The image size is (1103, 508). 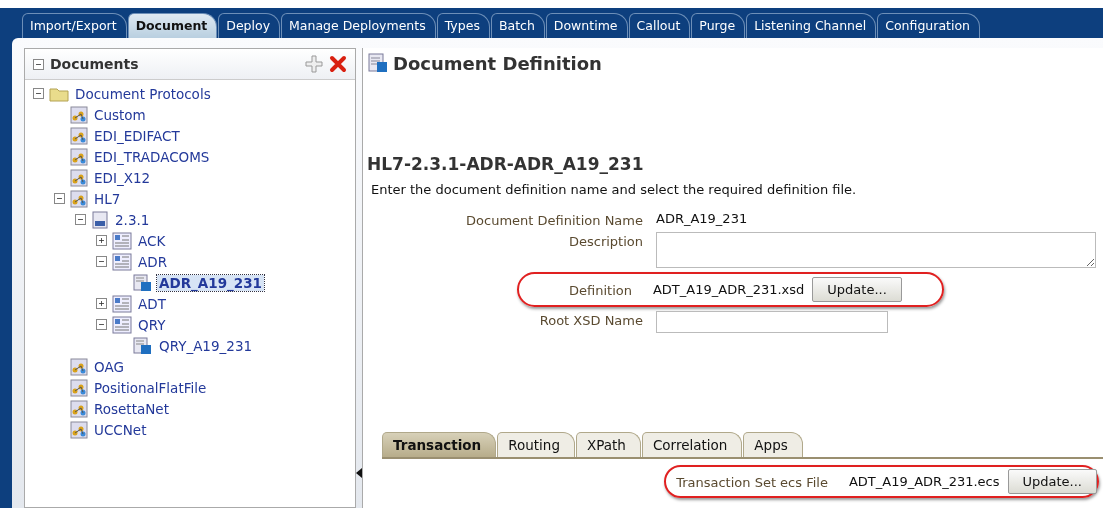 I want to click on field-label: Document Definition Name, so click(x=554, y=220).